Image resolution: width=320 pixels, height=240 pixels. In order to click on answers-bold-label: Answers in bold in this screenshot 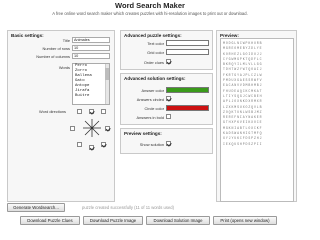, I will do `click(150, 117)`.